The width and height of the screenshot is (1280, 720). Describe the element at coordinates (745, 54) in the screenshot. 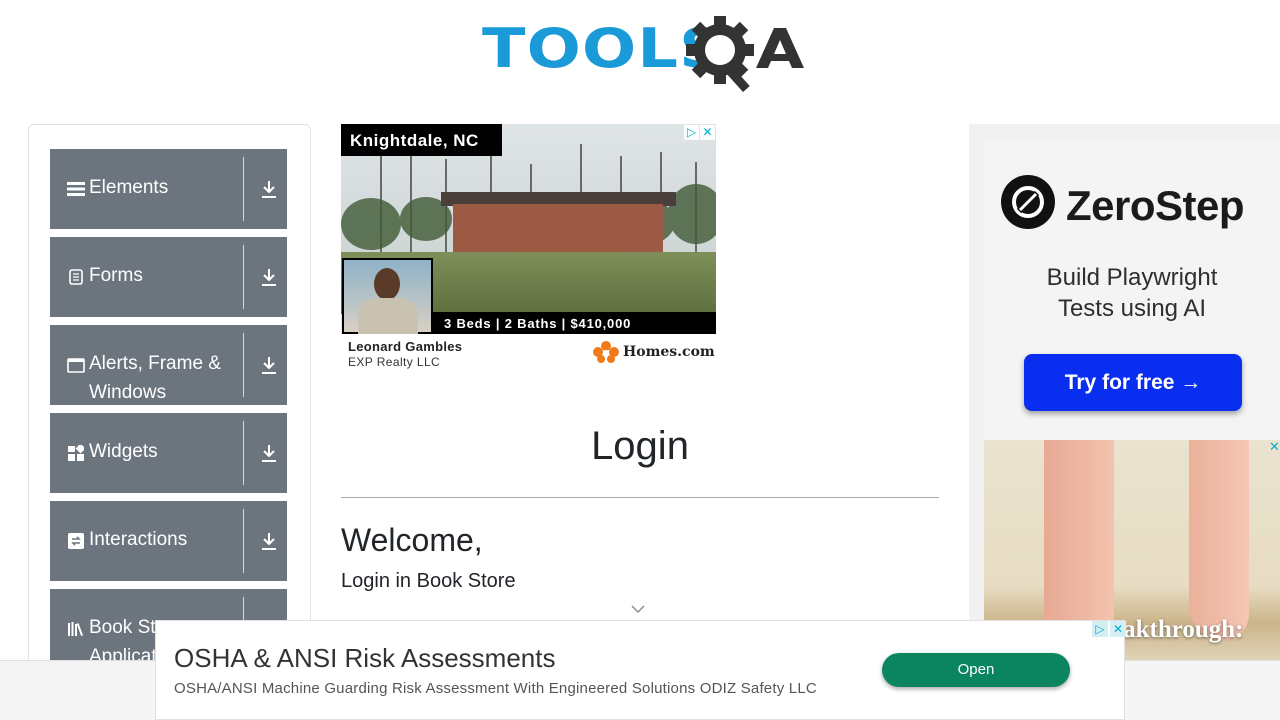

I see `logo-gear-a-icon` at that location.